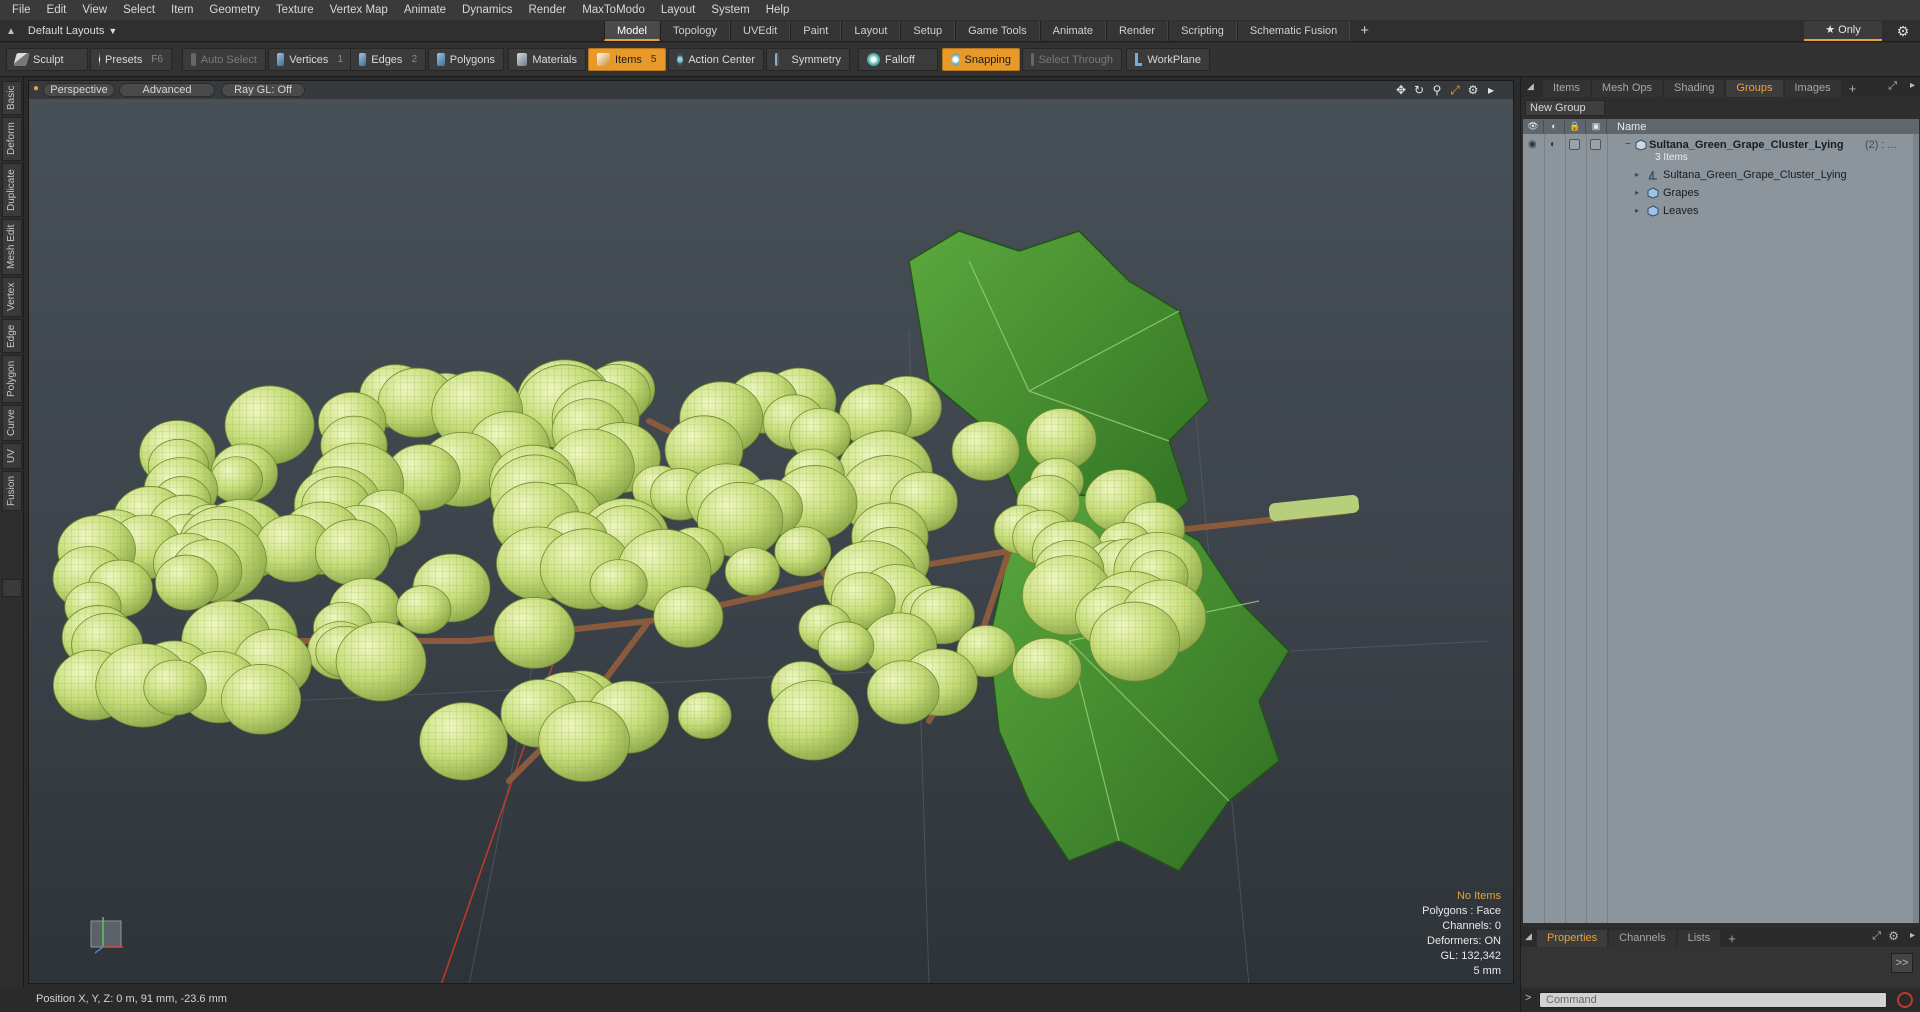 The width and height of the screenshot is (1920, 1012). I want to click on vtab-curve: Curve, so click(12, 423).